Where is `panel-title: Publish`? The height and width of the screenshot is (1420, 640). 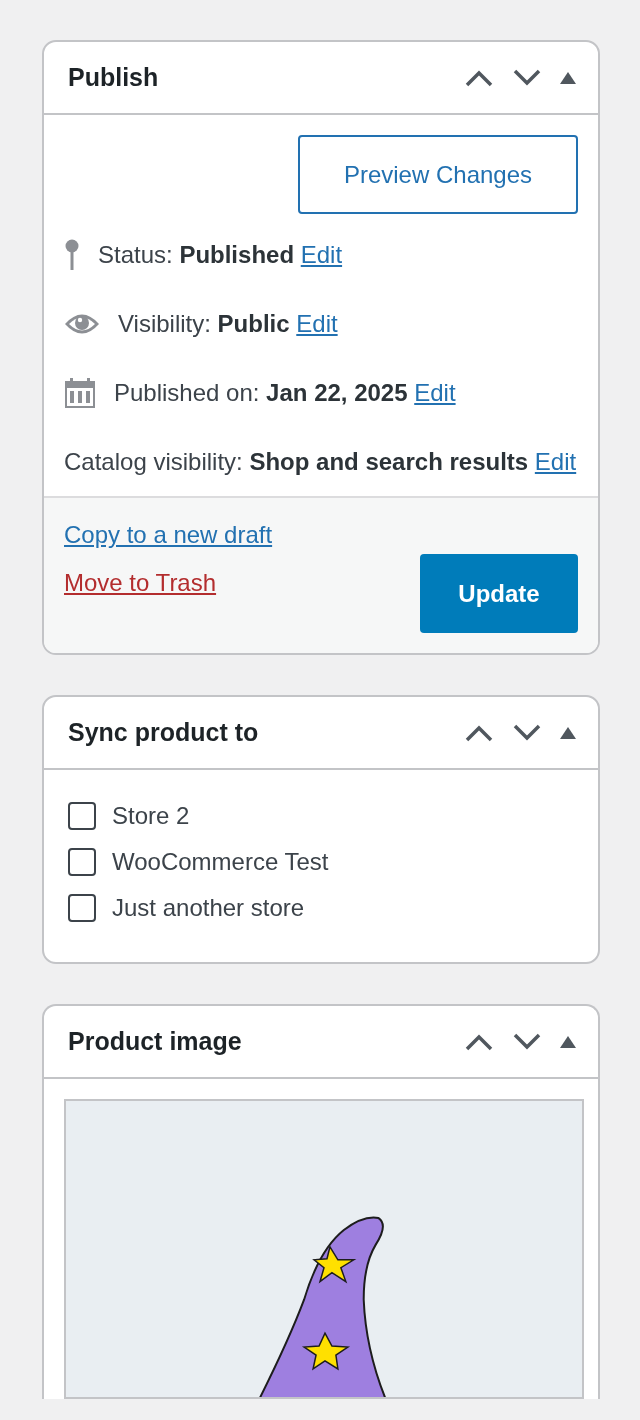
panel-title: Publish is located at coordinates (113, 77).